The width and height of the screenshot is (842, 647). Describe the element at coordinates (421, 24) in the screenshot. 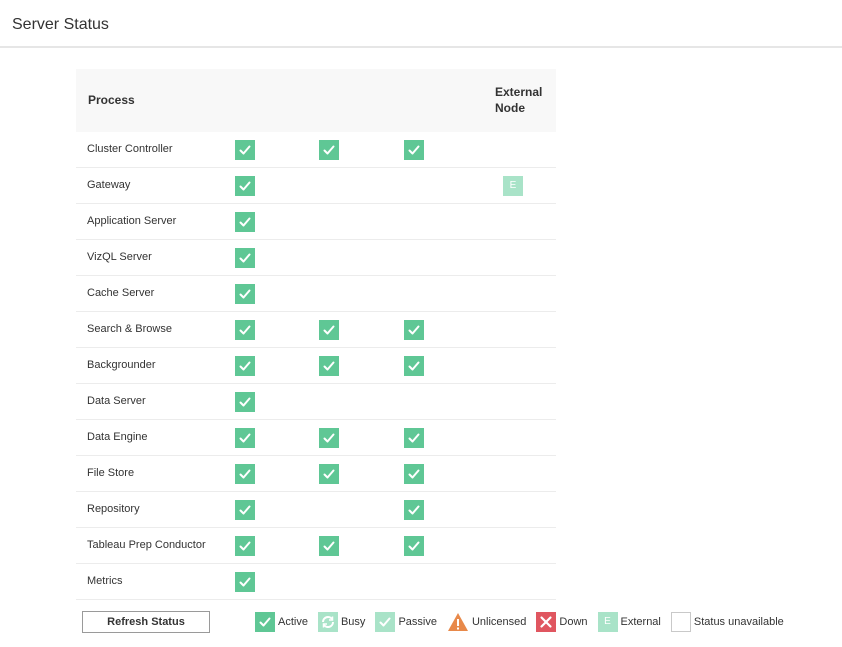

I see `page-header: Server Status` at that location.